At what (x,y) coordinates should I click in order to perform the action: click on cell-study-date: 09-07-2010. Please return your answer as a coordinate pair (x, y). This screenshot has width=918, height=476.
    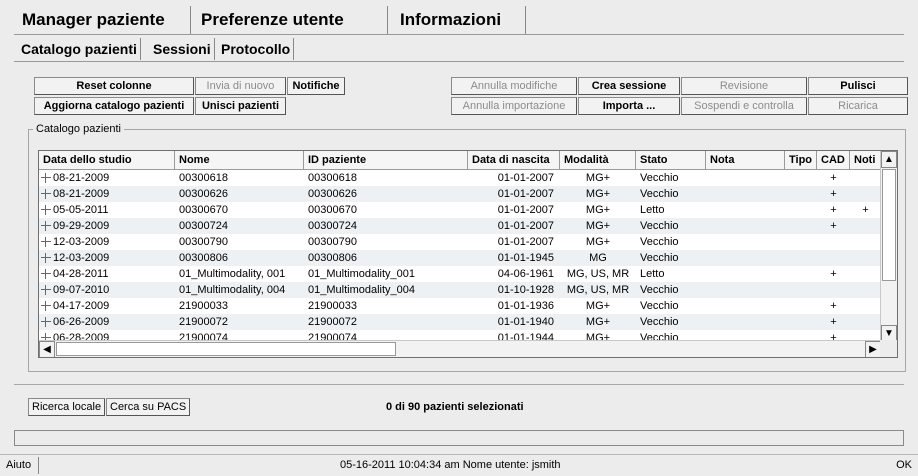
    Looking at the image, I should click on (81, 290).